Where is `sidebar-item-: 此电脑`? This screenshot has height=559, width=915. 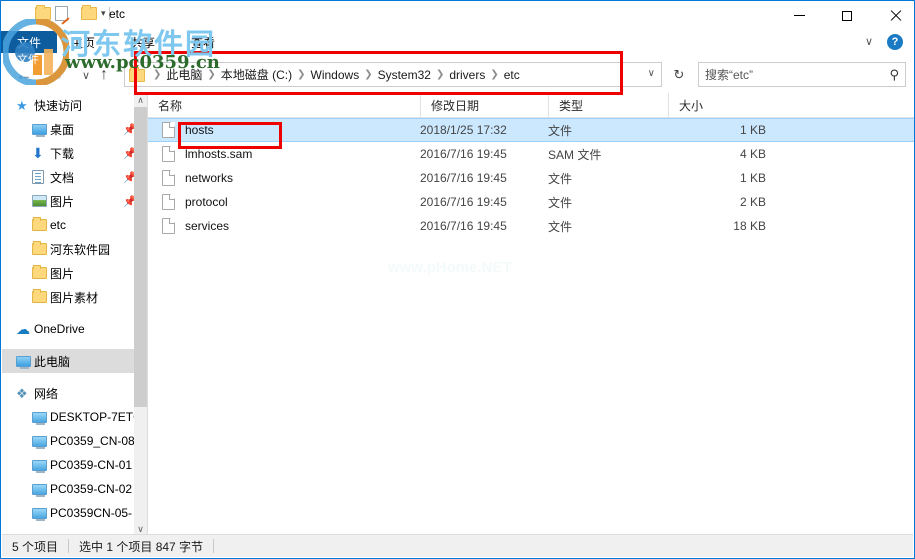
sidebar-item-: 此电脑 is located at coordinates (74, 361).